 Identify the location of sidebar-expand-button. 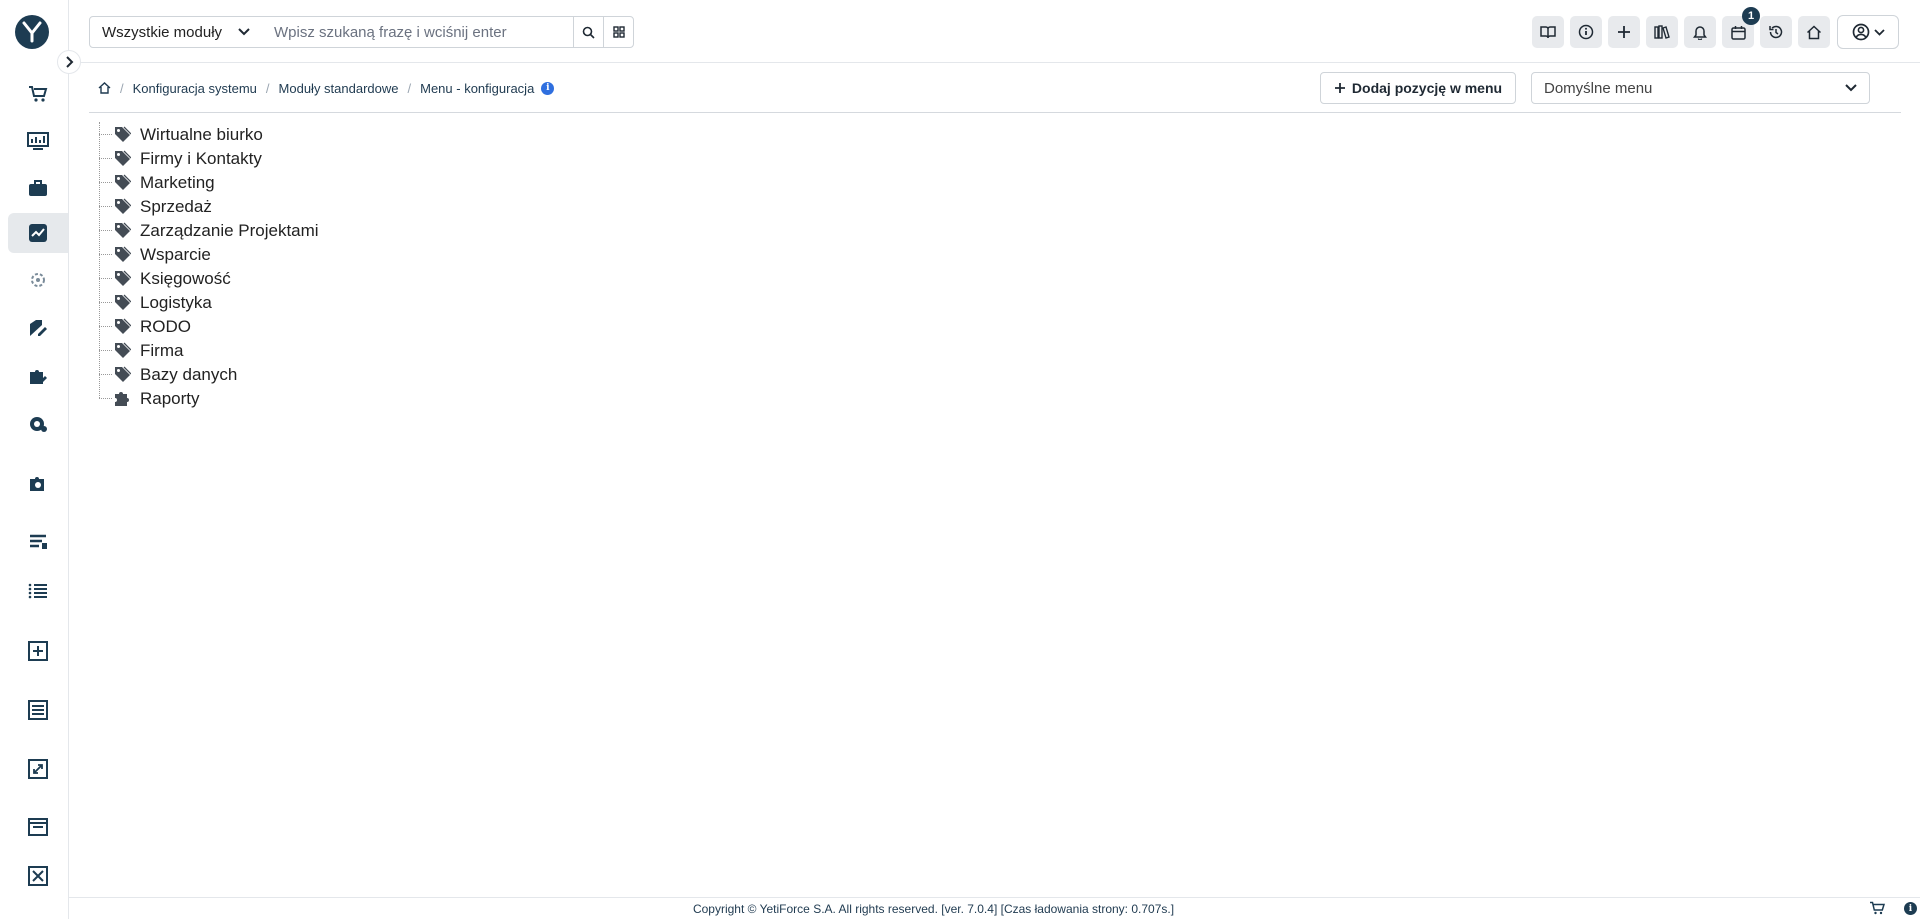
(69, 62).